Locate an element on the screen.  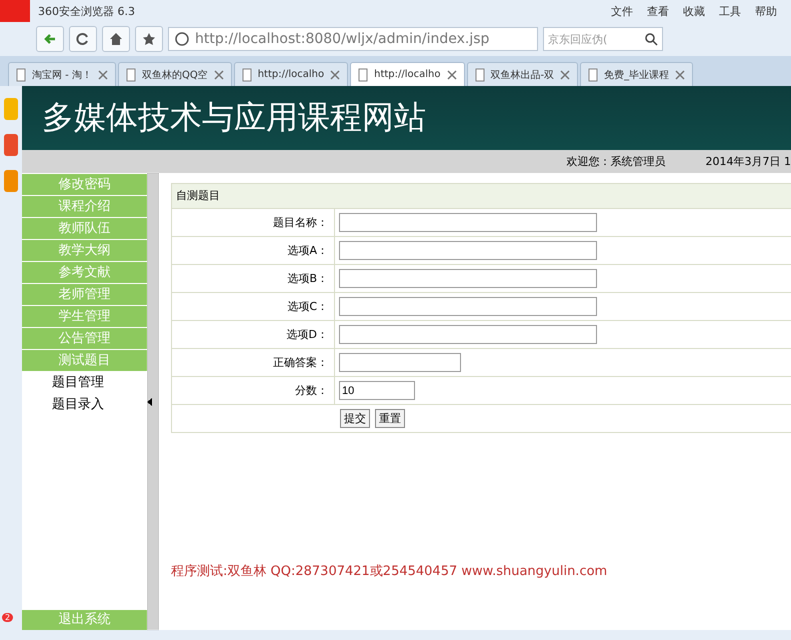
browser-tab: 双鱼林出品-双 is located at coordinates (522, 74).